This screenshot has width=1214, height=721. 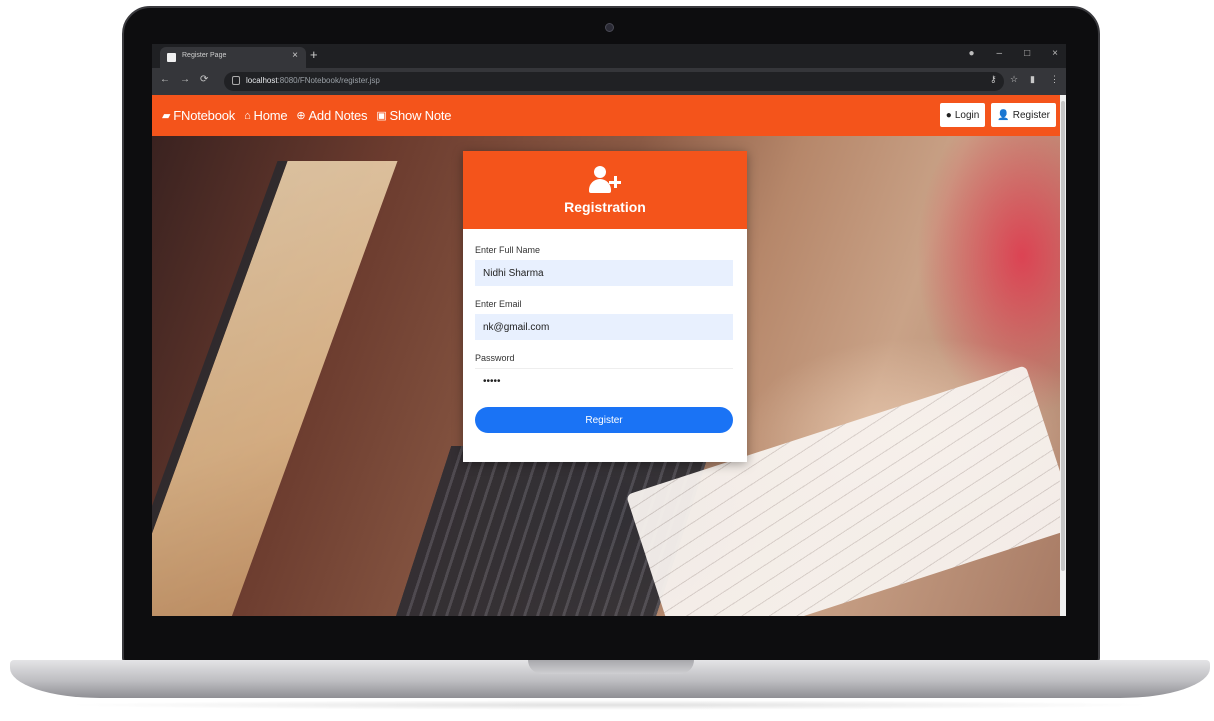 I want to click on info-icon, so click(x=236, y=80).